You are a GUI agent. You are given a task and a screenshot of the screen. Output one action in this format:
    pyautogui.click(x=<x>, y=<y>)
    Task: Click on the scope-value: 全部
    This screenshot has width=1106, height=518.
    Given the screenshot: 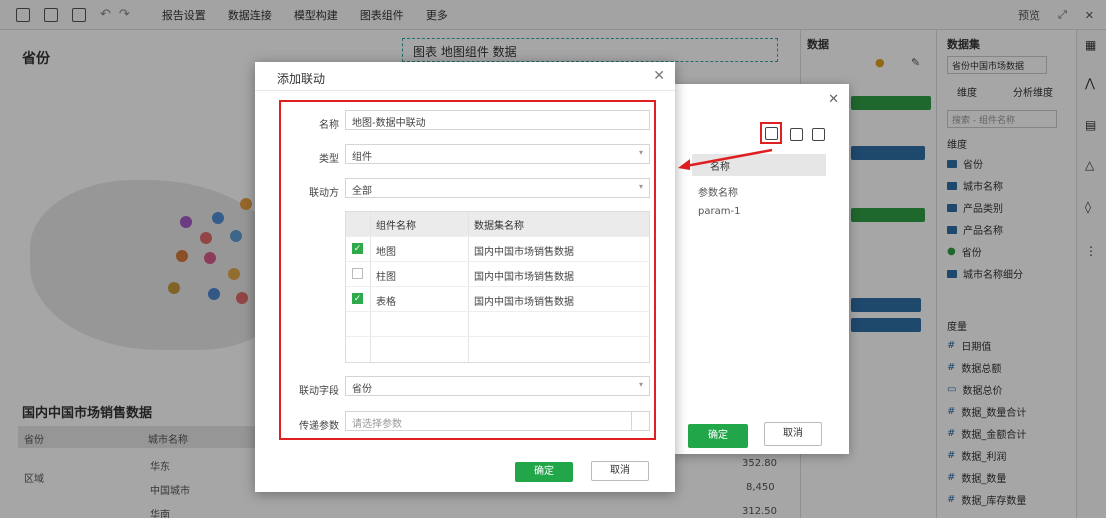 What is the action you would take?
    pyautogui.click(x=362, y=191)
    